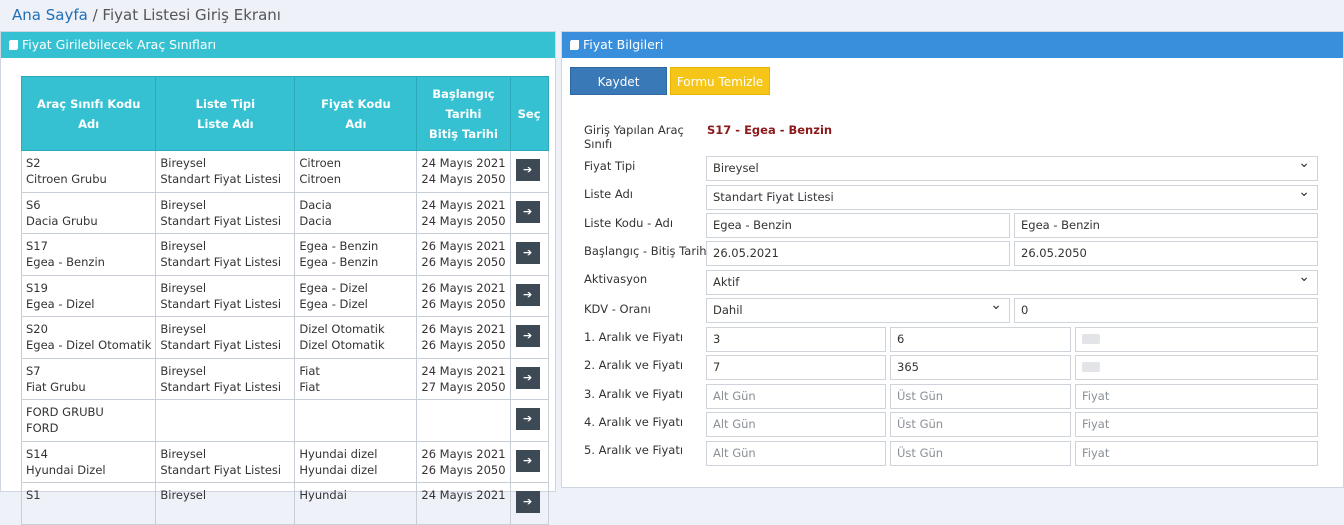  What do you see at coordinates (980, 424) in the screenshot?
I see `range4-high-input: Üst Gün` at bounding box center [980, 424].